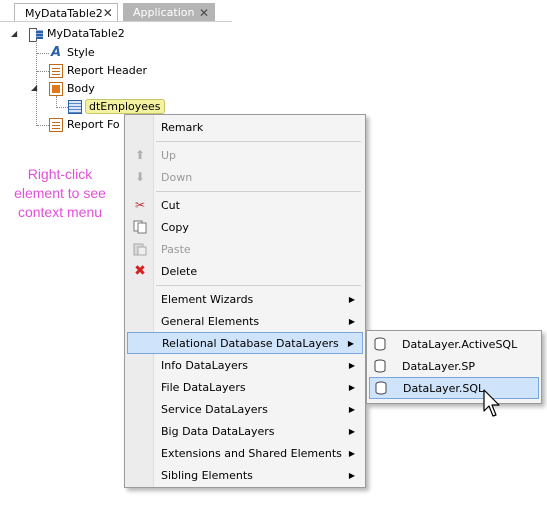  Describe the element at coordinates (491, 403) in the screenshot. I see `mouse-cursor-icon` at that location.